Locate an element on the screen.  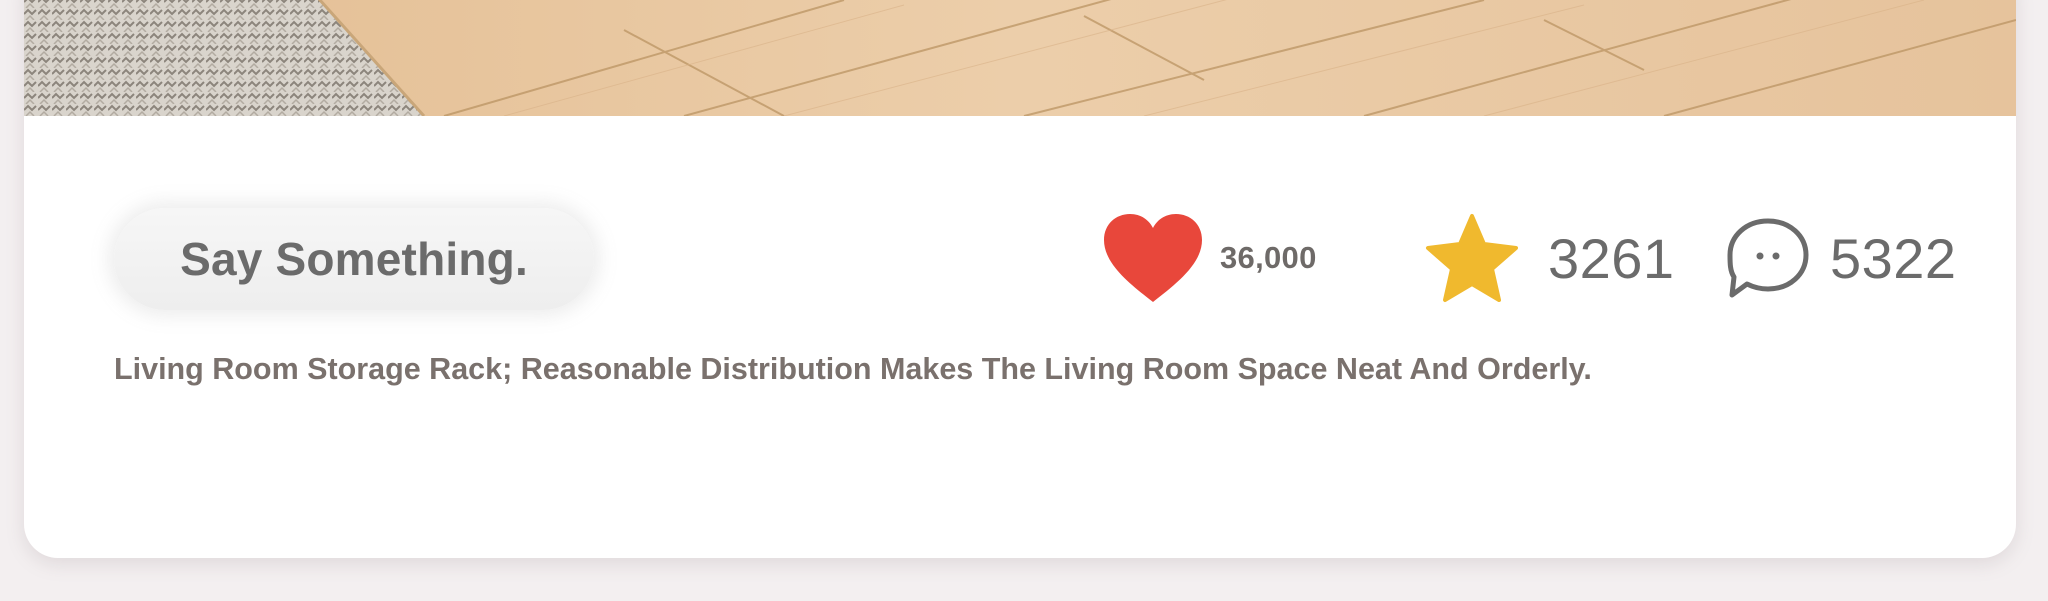
say-something-button: Say Something. is located at coordinates (354, 259).